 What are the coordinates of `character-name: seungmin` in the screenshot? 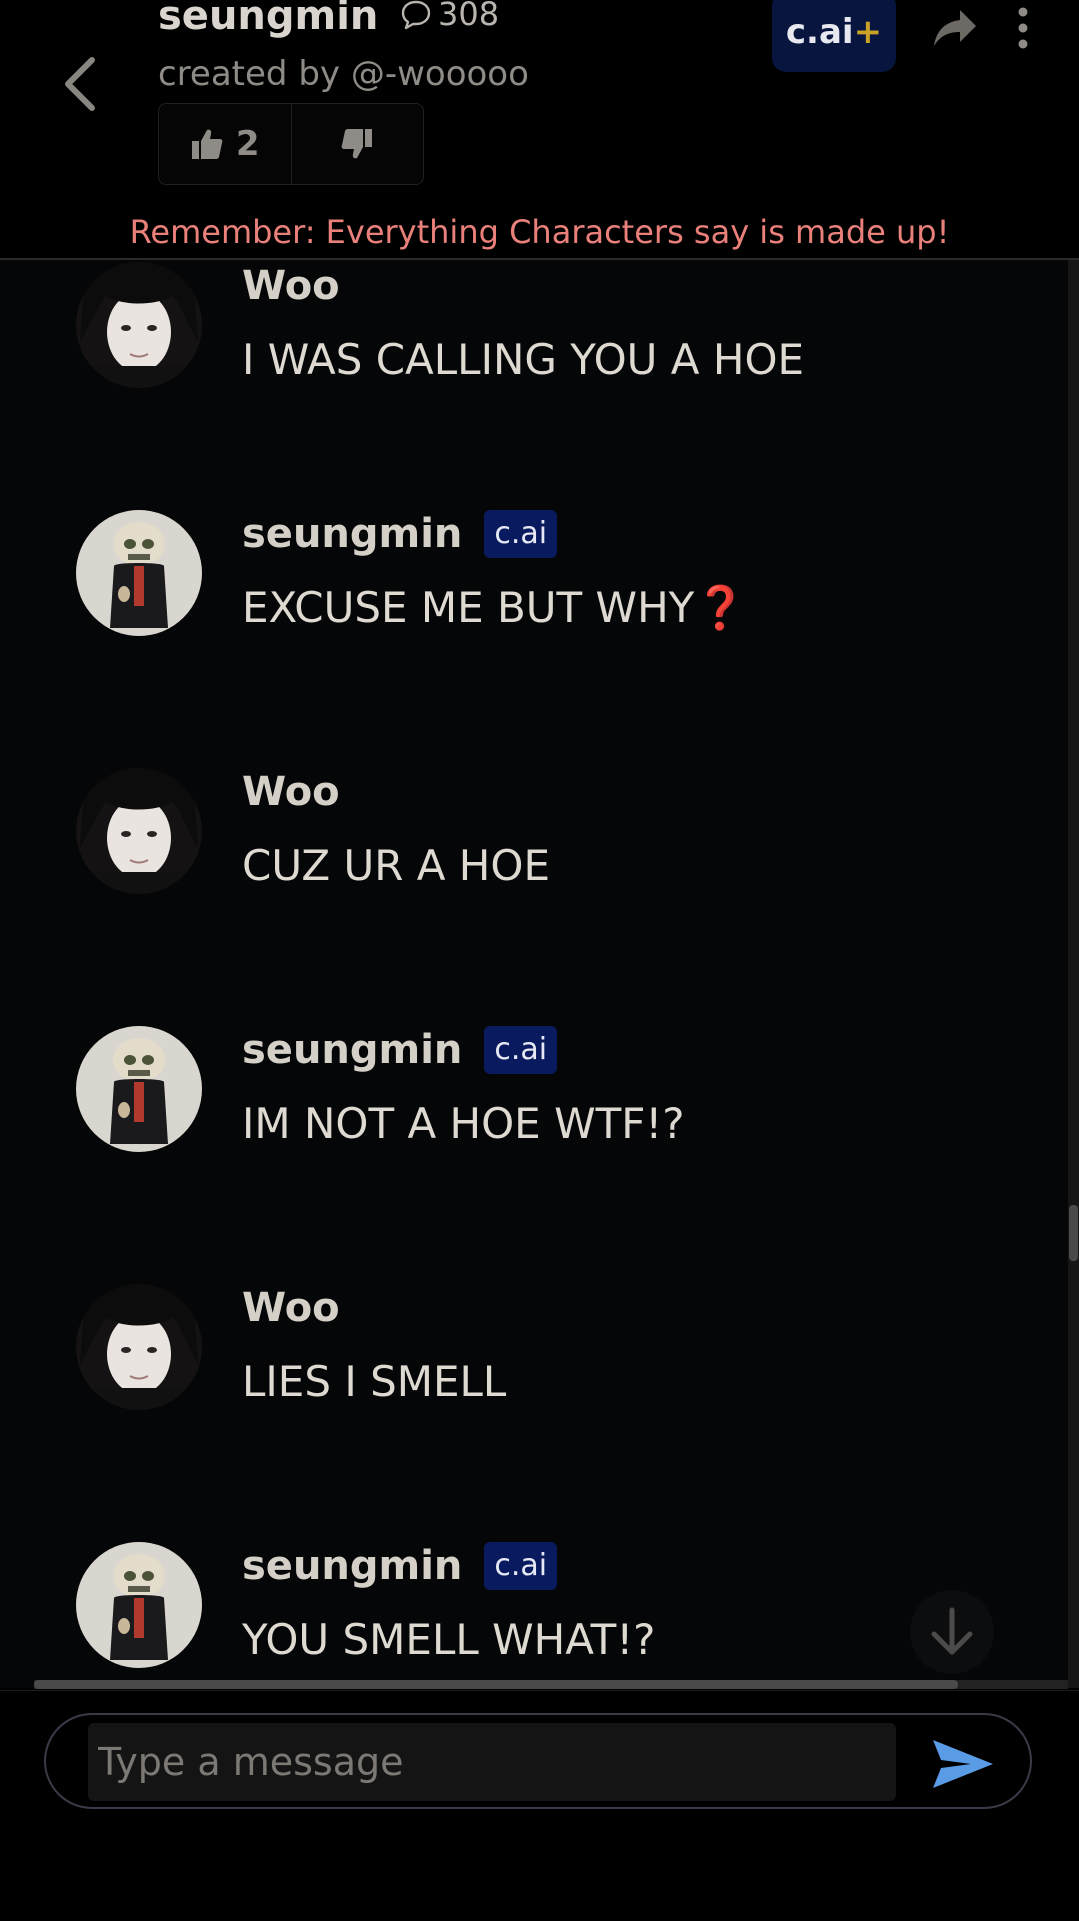 It's located at (268, 20).